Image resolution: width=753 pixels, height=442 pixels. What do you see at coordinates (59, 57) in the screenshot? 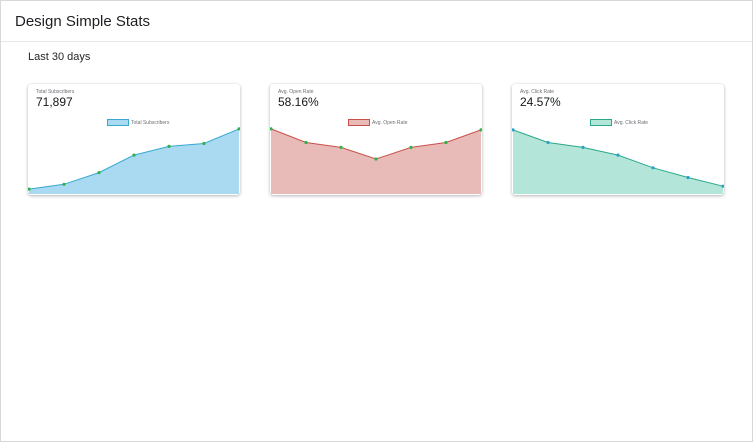
I see `date-range-label: Last 30 days` at bounding box center [59, 57].